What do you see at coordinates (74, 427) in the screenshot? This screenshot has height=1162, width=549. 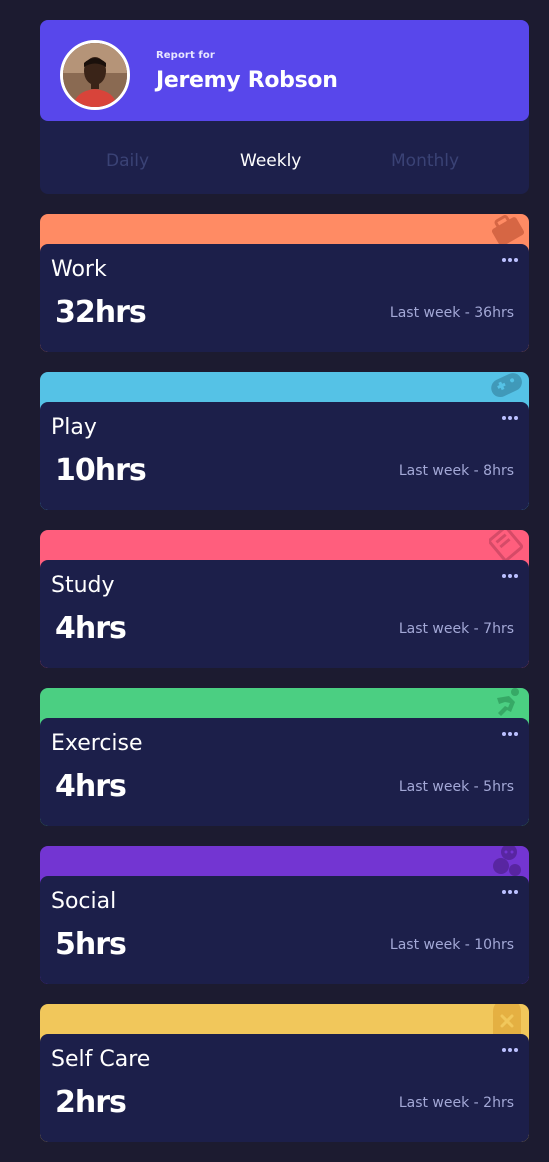 I see `activity-title: Play` at bounding box center [74, 427].